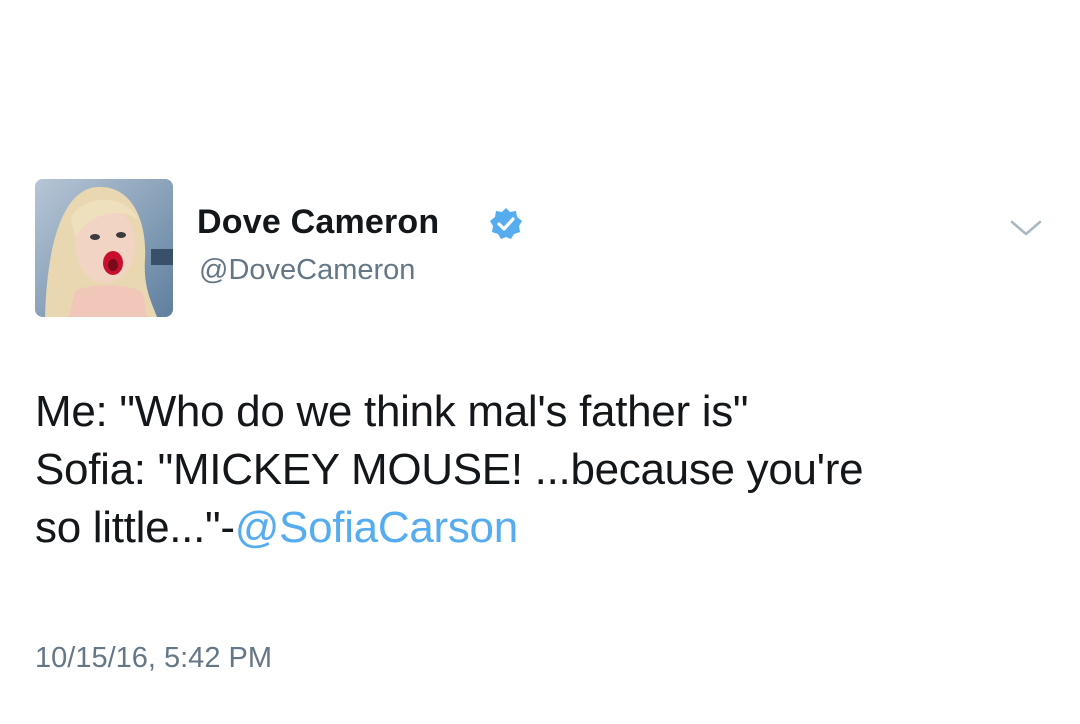  Describe the element at coordinates (318, 222) in the screenshot. I see `display-name: Dove Cameron` at that location.